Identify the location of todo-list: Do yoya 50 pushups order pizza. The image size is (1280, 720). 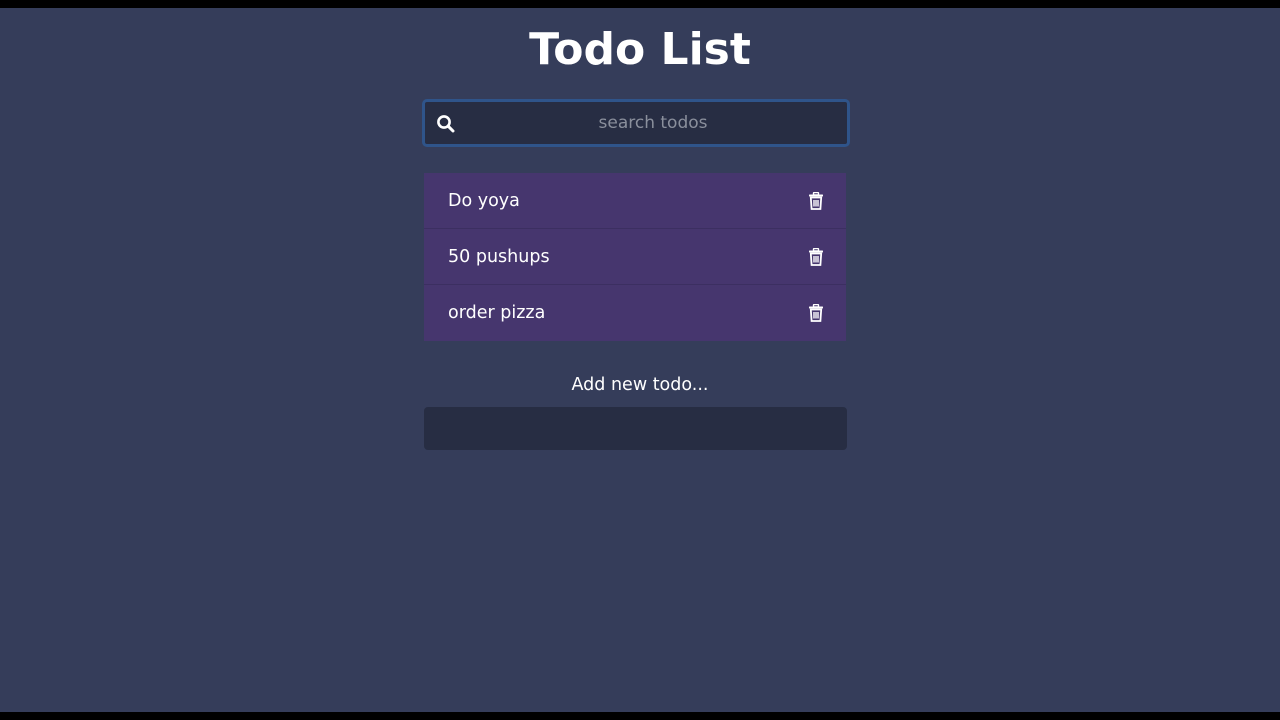
(635, 257).